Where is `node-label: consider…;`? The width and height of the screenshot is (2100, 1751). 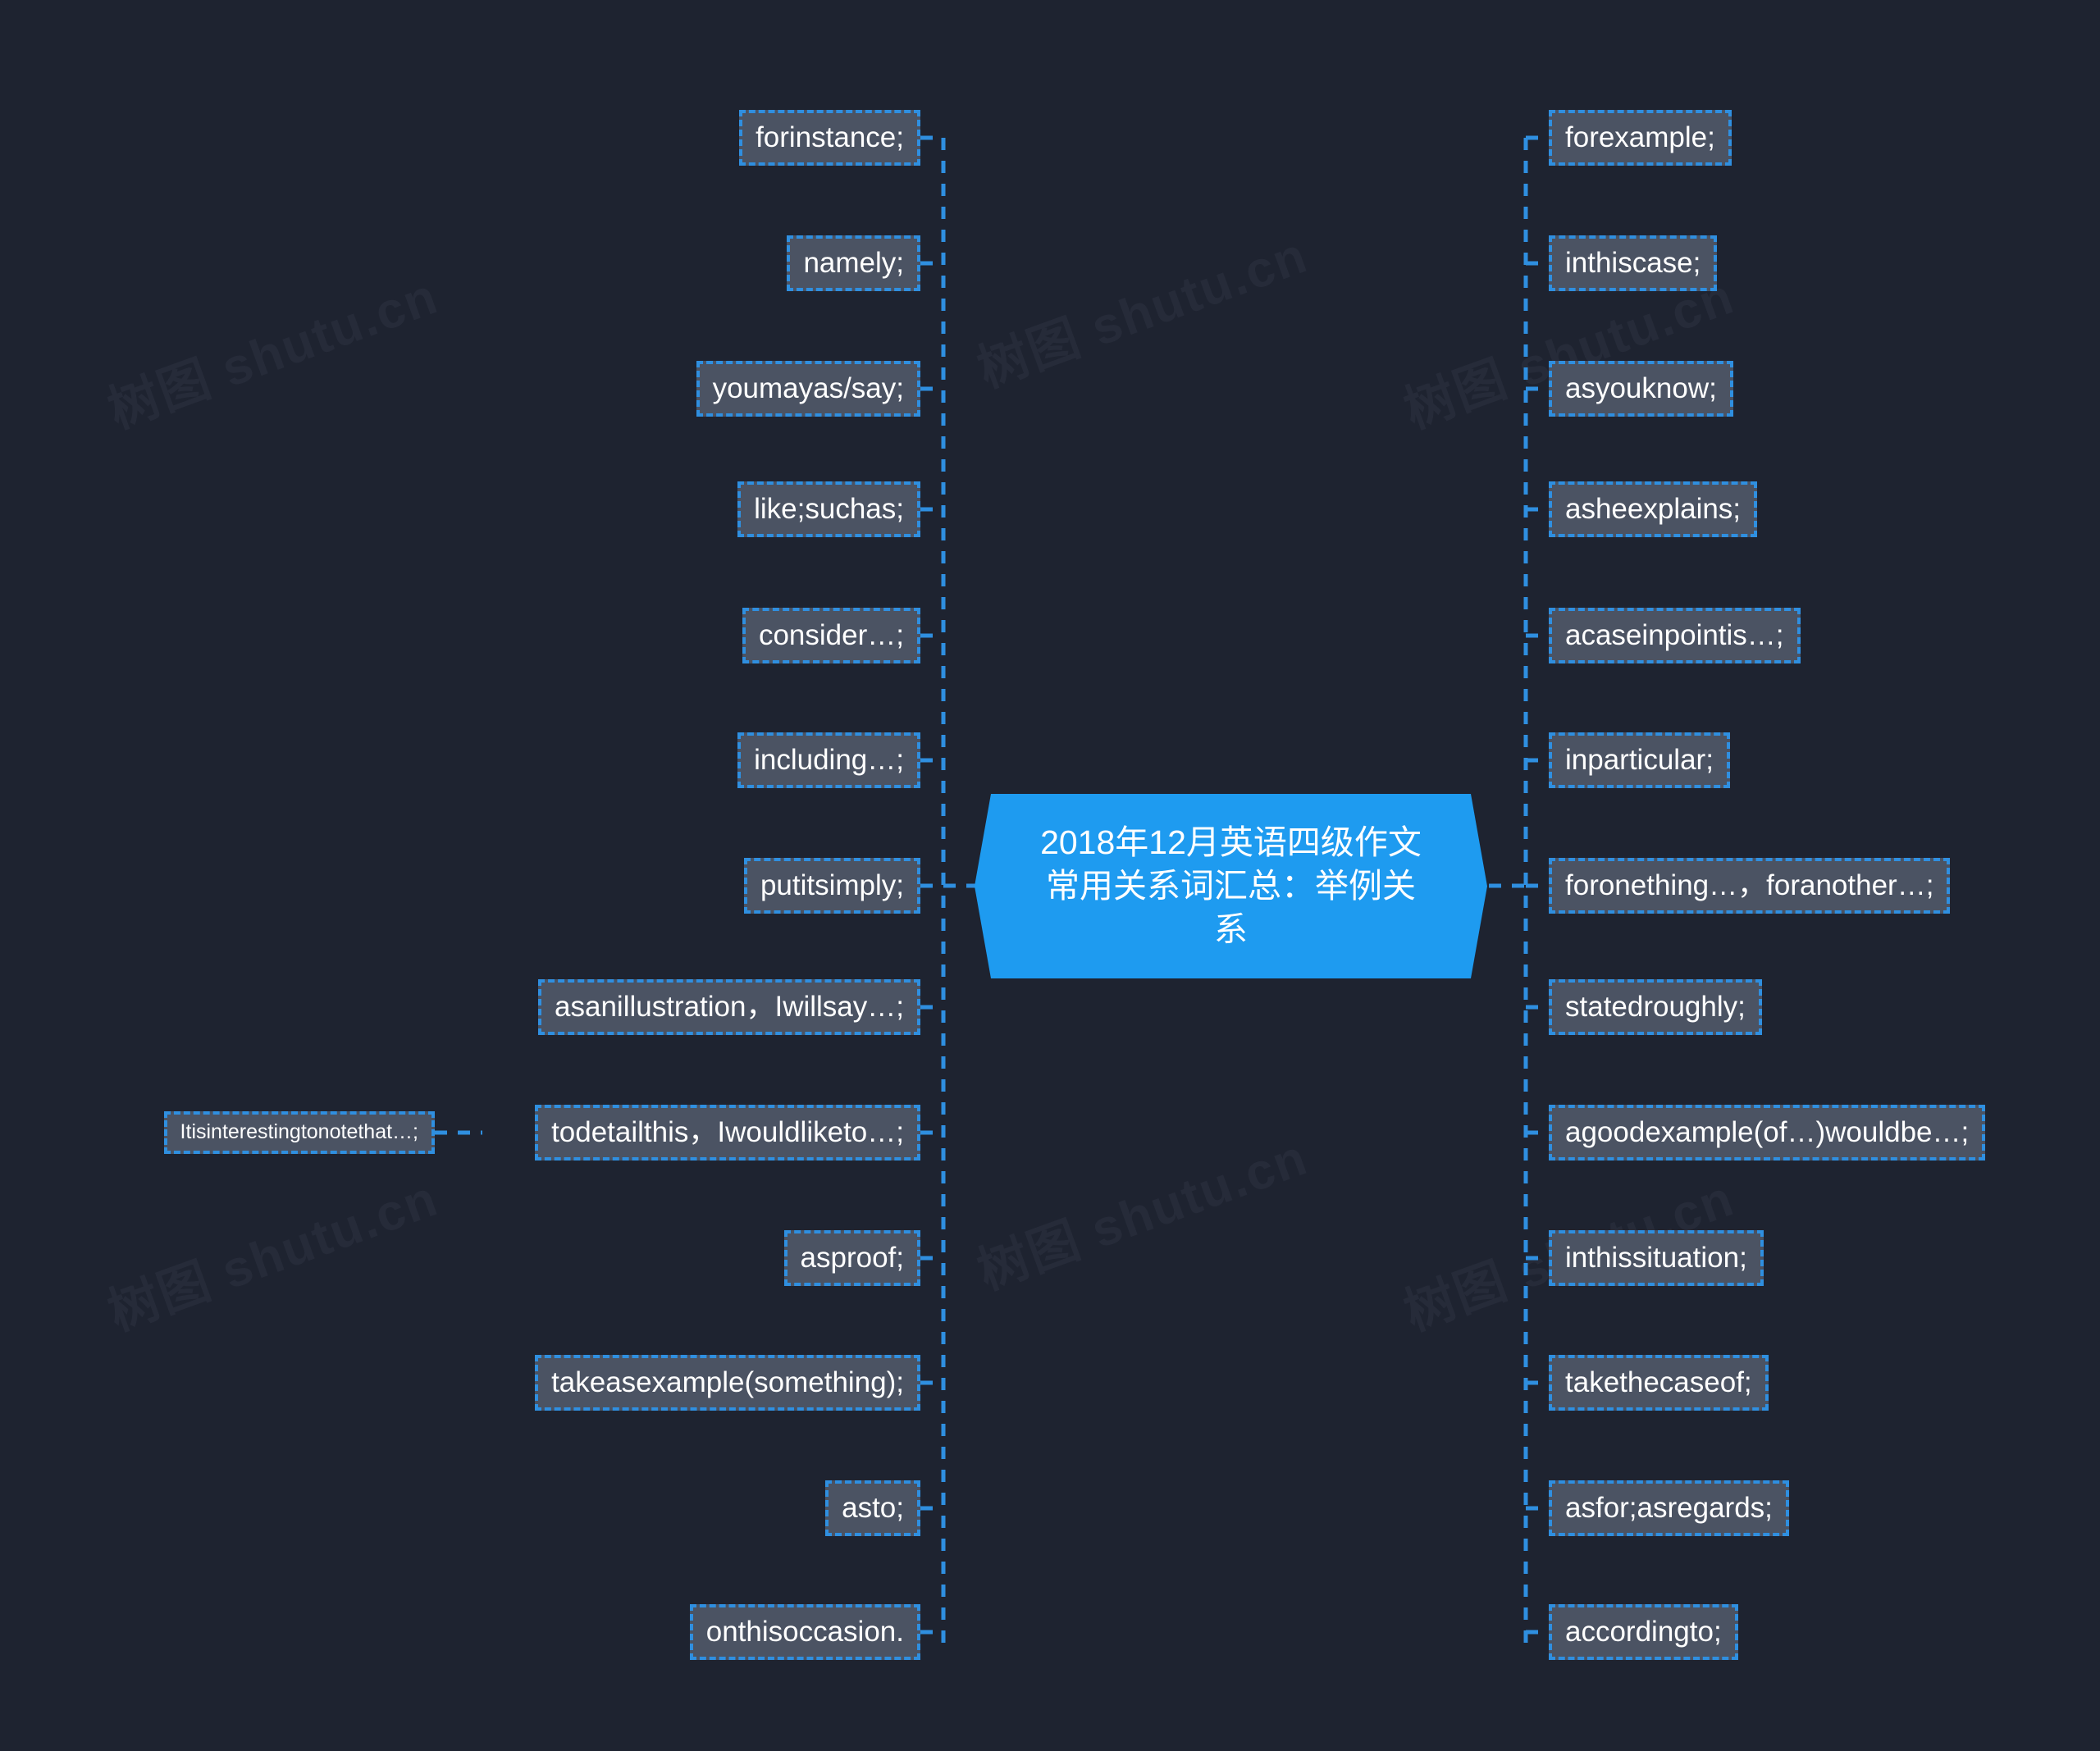
node-label: consider…; is located at coordinates (831, 634).